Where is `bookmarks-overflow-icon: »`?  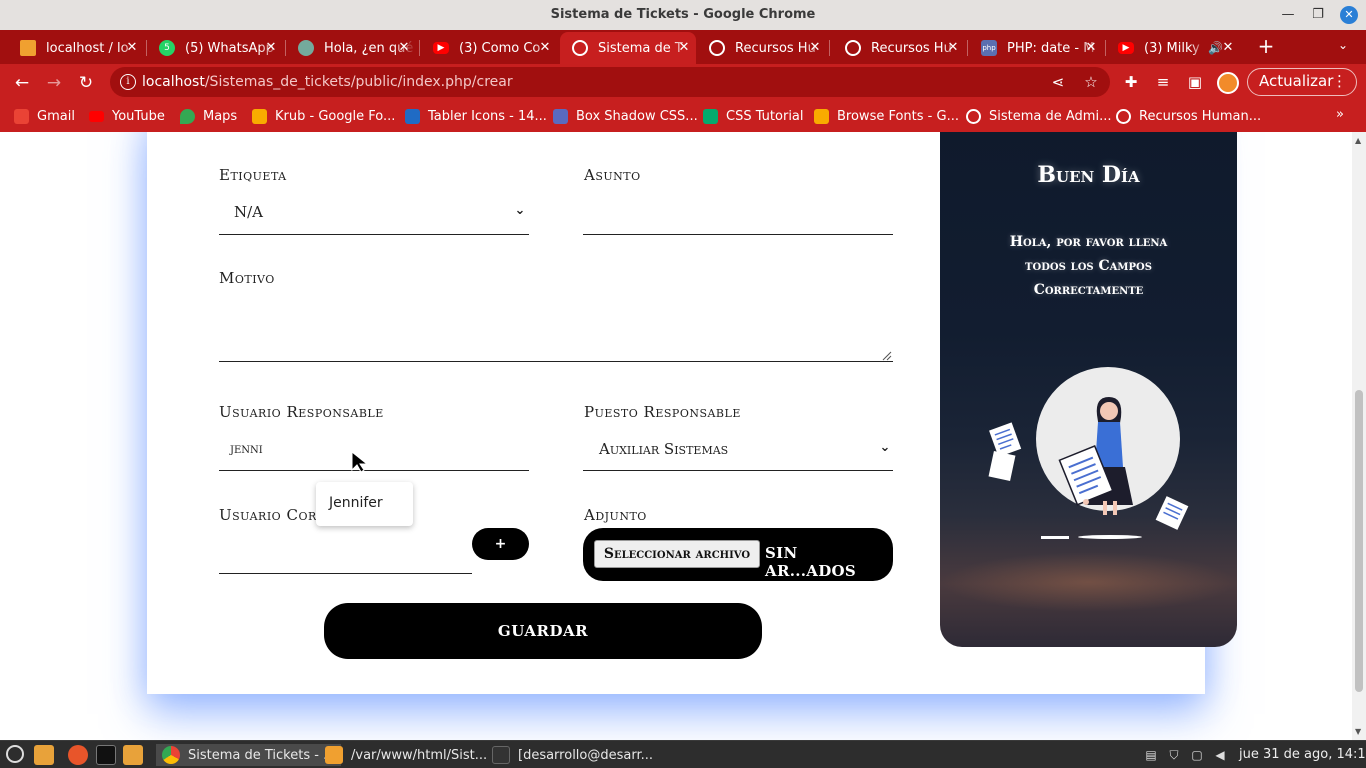
bookmarks-overflow-icon: » is located at coordinates (1340, 114).